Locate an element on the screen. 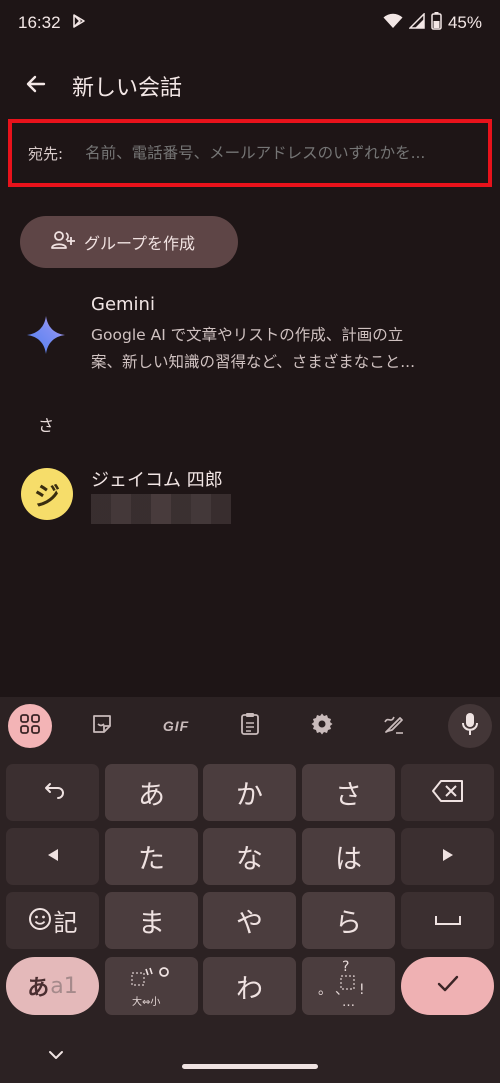 This screenshot has width=500, height=1083. gemini-description-line1: Google AI で文章やリストの作成、計画の立 is located at coordinates (247, 335).